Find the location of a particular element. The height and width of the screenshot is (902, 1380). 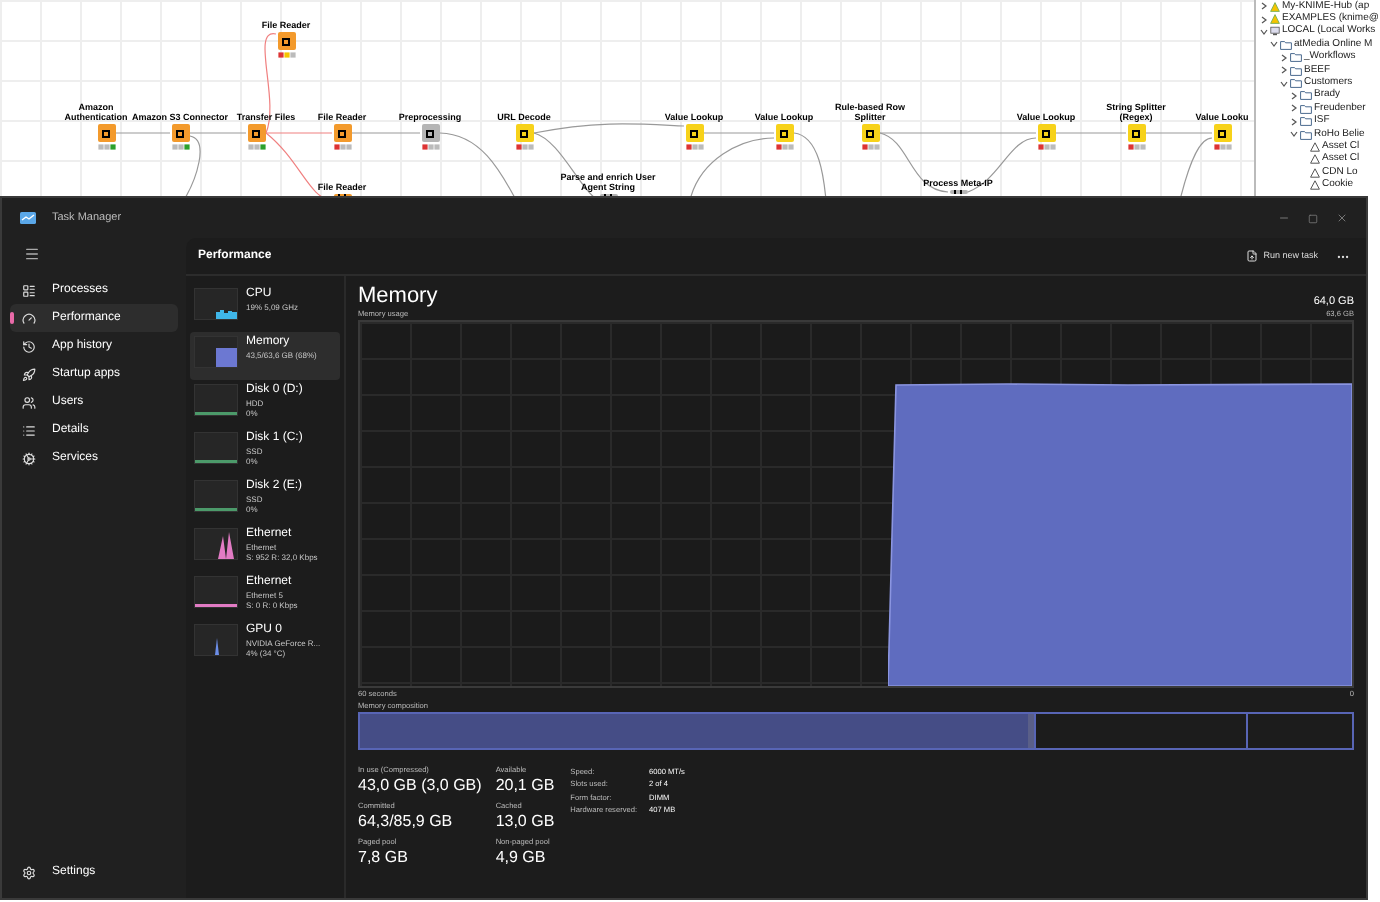

file-icon is located at coordinates (1251, 256).